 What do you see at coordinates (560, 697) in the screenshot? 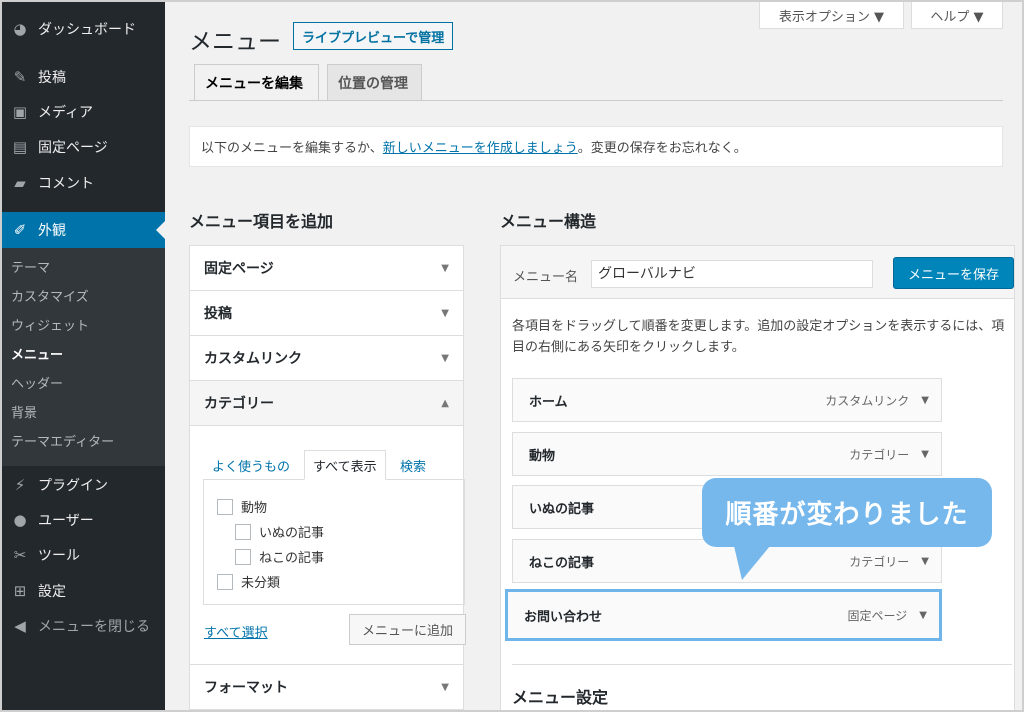
I see `menu-settings-heading: メニュー設定` at bounding box center [560, 697].